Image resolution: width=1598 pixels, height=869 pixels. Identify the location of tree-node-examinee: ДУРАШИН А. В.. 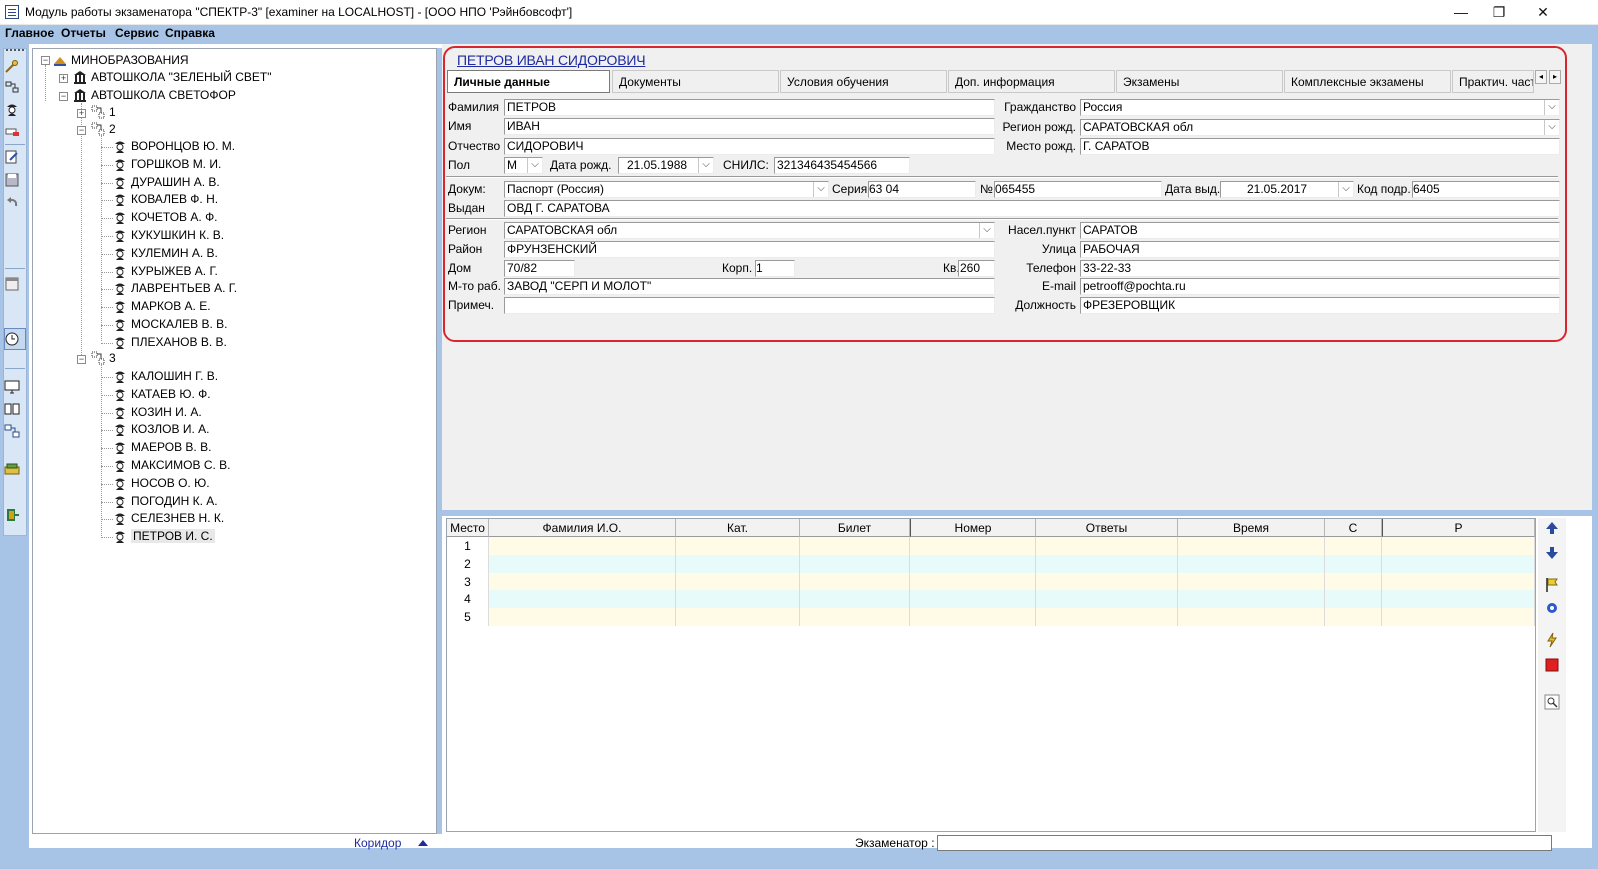
(166, 182).